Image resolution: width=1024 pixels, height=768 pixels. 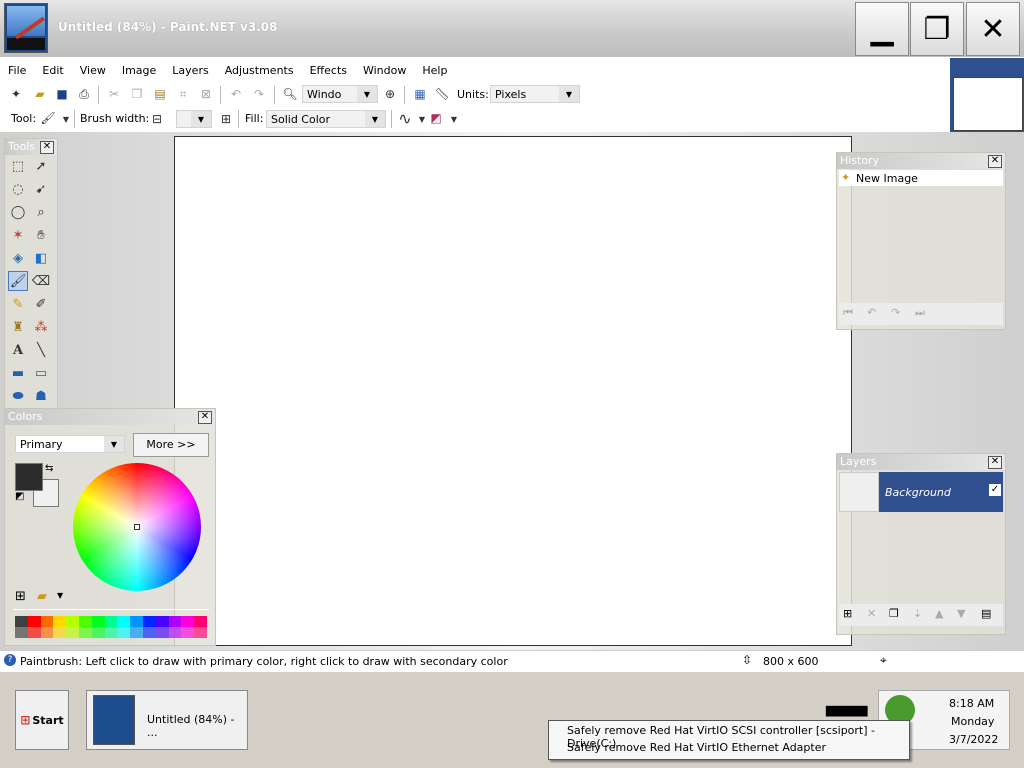 What do you see at coordinates (420, 94) in the screenshot?
I see `grid-icon: ▦` at bounding box center [420, 94].